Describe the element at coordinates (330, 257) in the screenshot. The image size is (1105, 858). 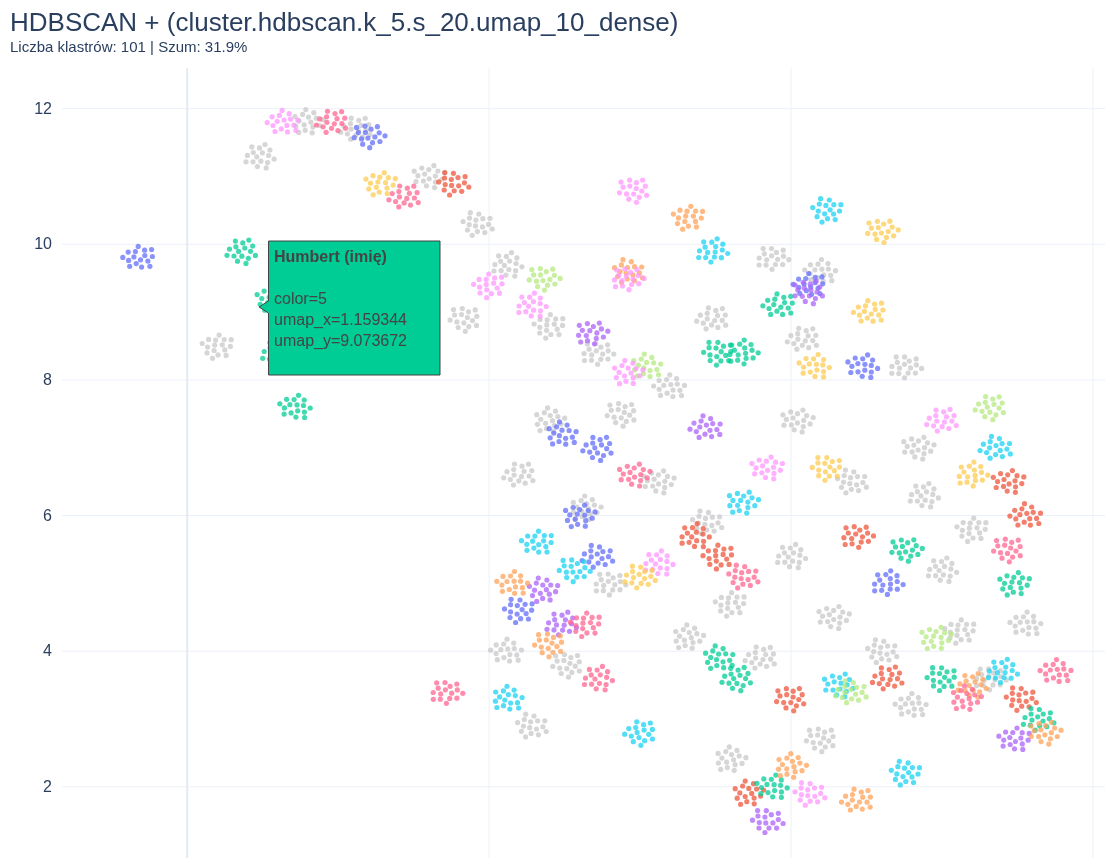
I see `tooltip-title: Humbert (imię)` at that location.